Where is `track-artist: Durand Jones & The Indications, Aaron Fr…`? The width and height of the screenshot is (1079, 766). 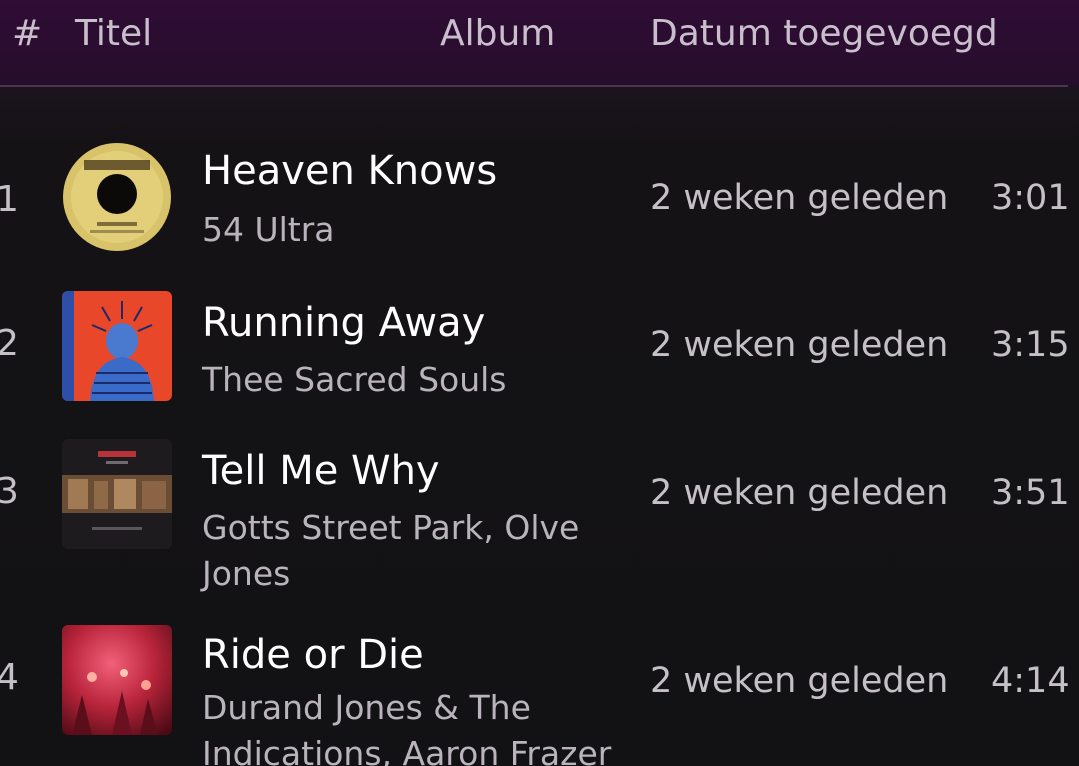
track-artist: Durand Jones & The Indications, Aaron Fr… is located at coordinates (427, 725).